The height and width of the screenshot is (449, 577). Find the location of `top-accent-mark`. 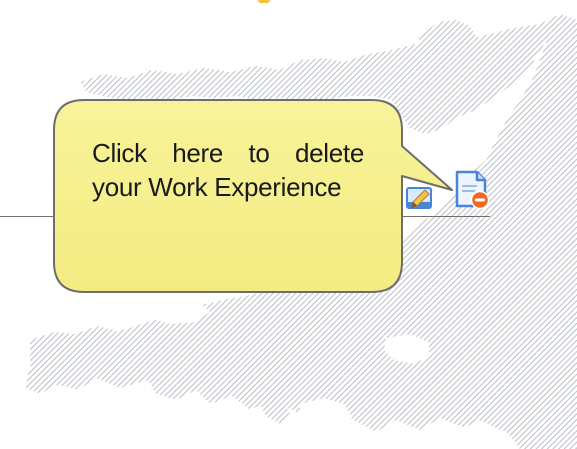

top-accent-mark is located at coordinates (264, 1).